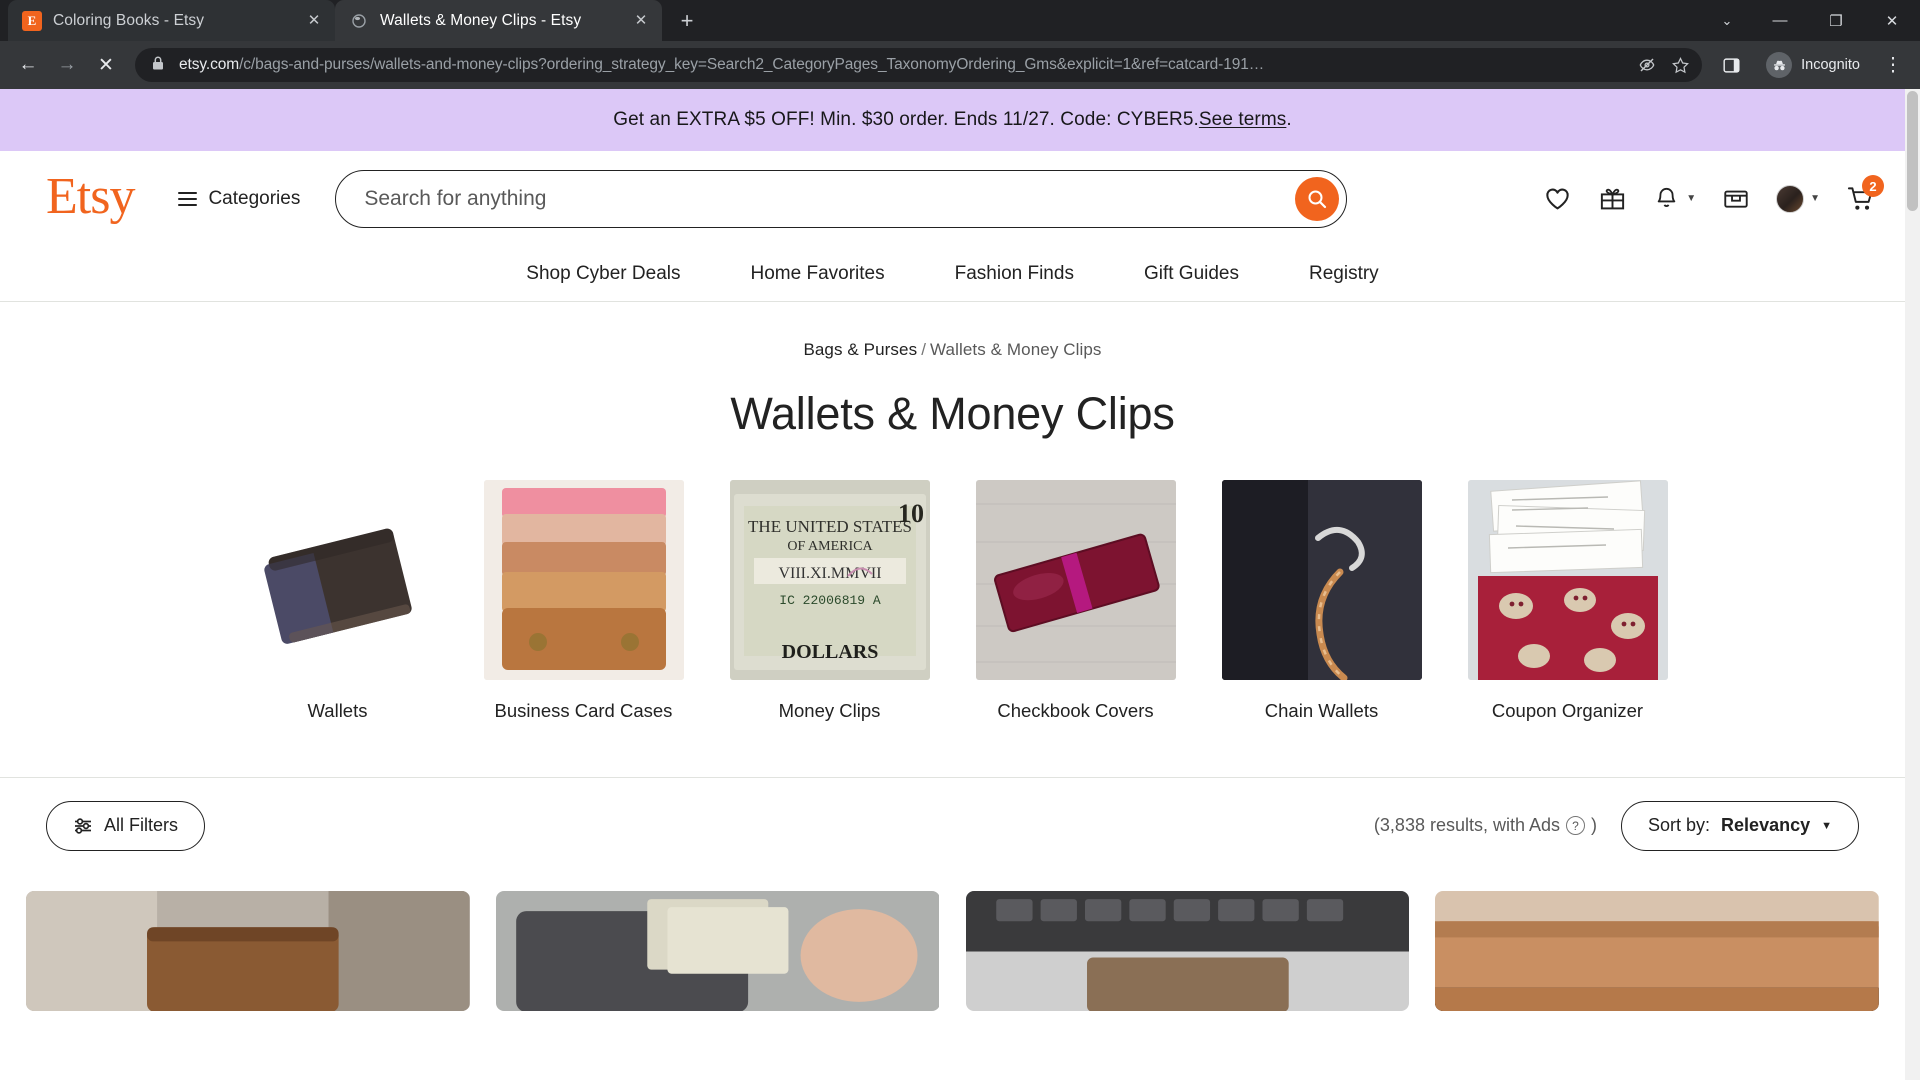 The height and width of the screenshot is (1080, 1920). I want to click on avatar, so click(1790, 198).